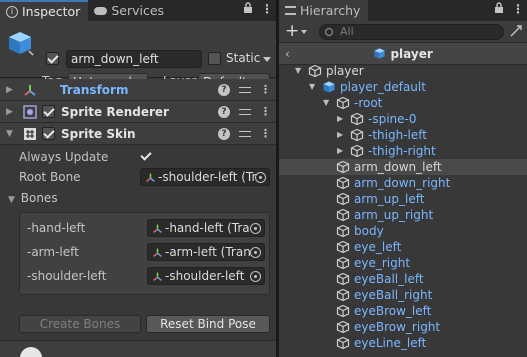 Image resolution: width=527 pixels, height=357 pixels. I want to click on next-component-header, so click(138, 348).